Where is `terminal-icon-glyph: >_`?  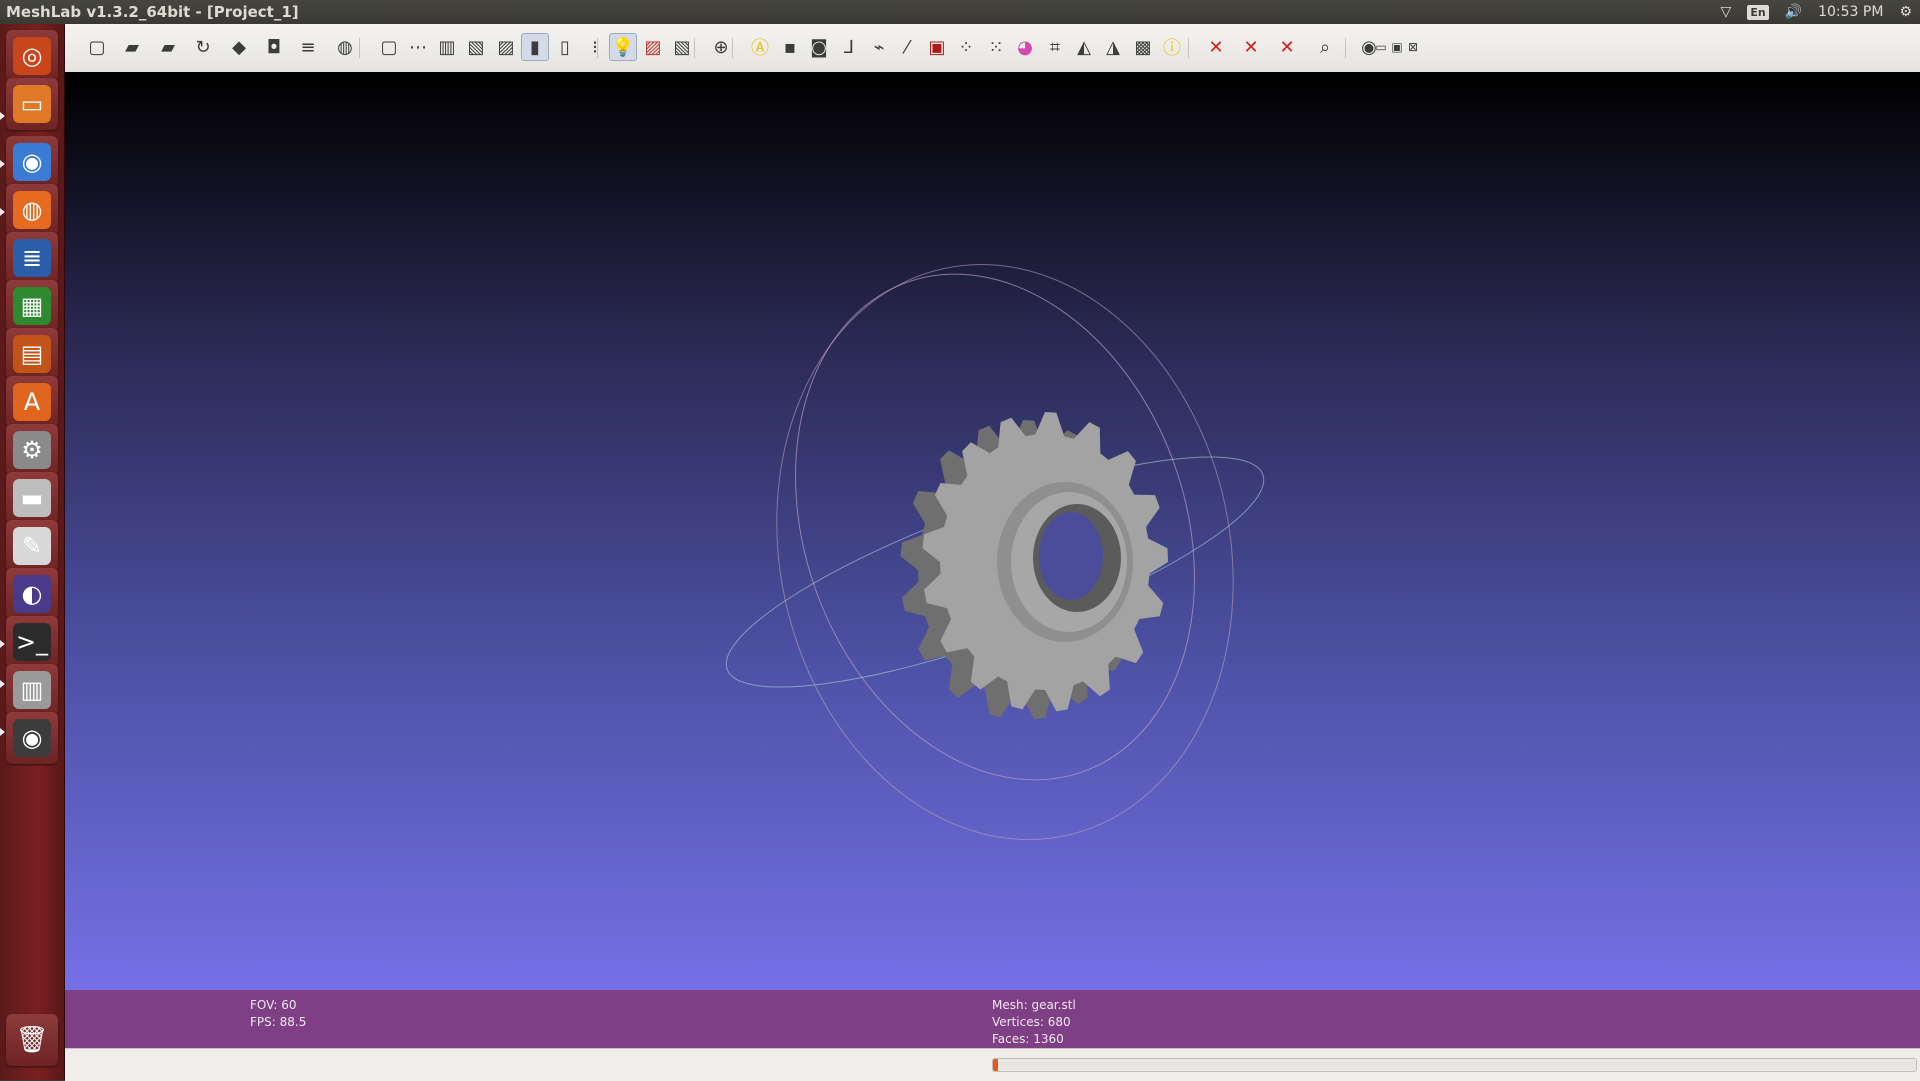 terminal-icon-glyph: >_ is located at coordinates (32, 642).